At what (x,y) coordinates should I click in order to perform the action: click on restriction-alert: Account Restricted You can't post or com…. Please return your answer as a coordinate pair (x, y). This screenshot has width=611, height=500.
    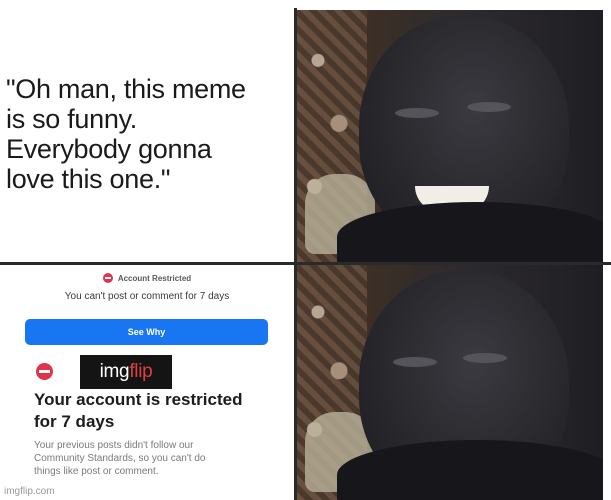
    Looking at the image, I should click on (147, 286).